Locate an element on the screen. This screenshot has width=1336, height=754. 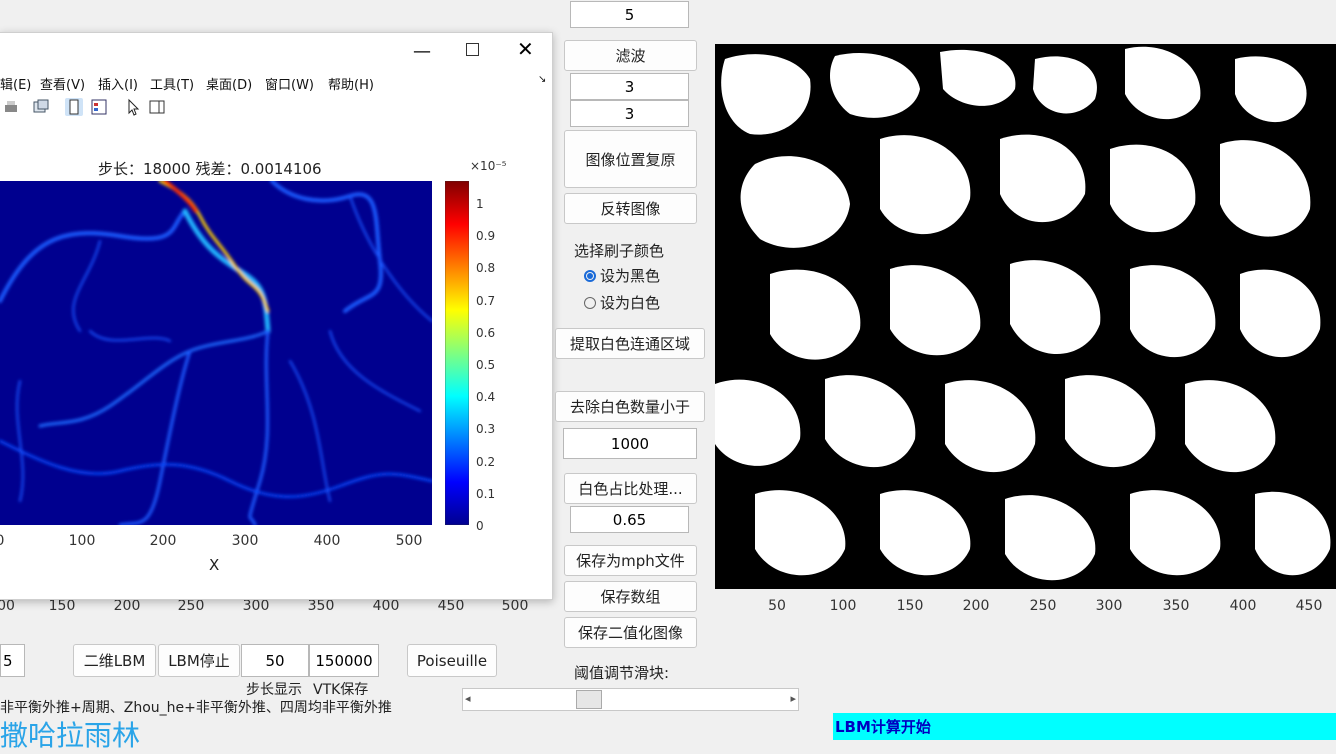
colorbar-tick: 0.8 is located at coordinates (486, 268).